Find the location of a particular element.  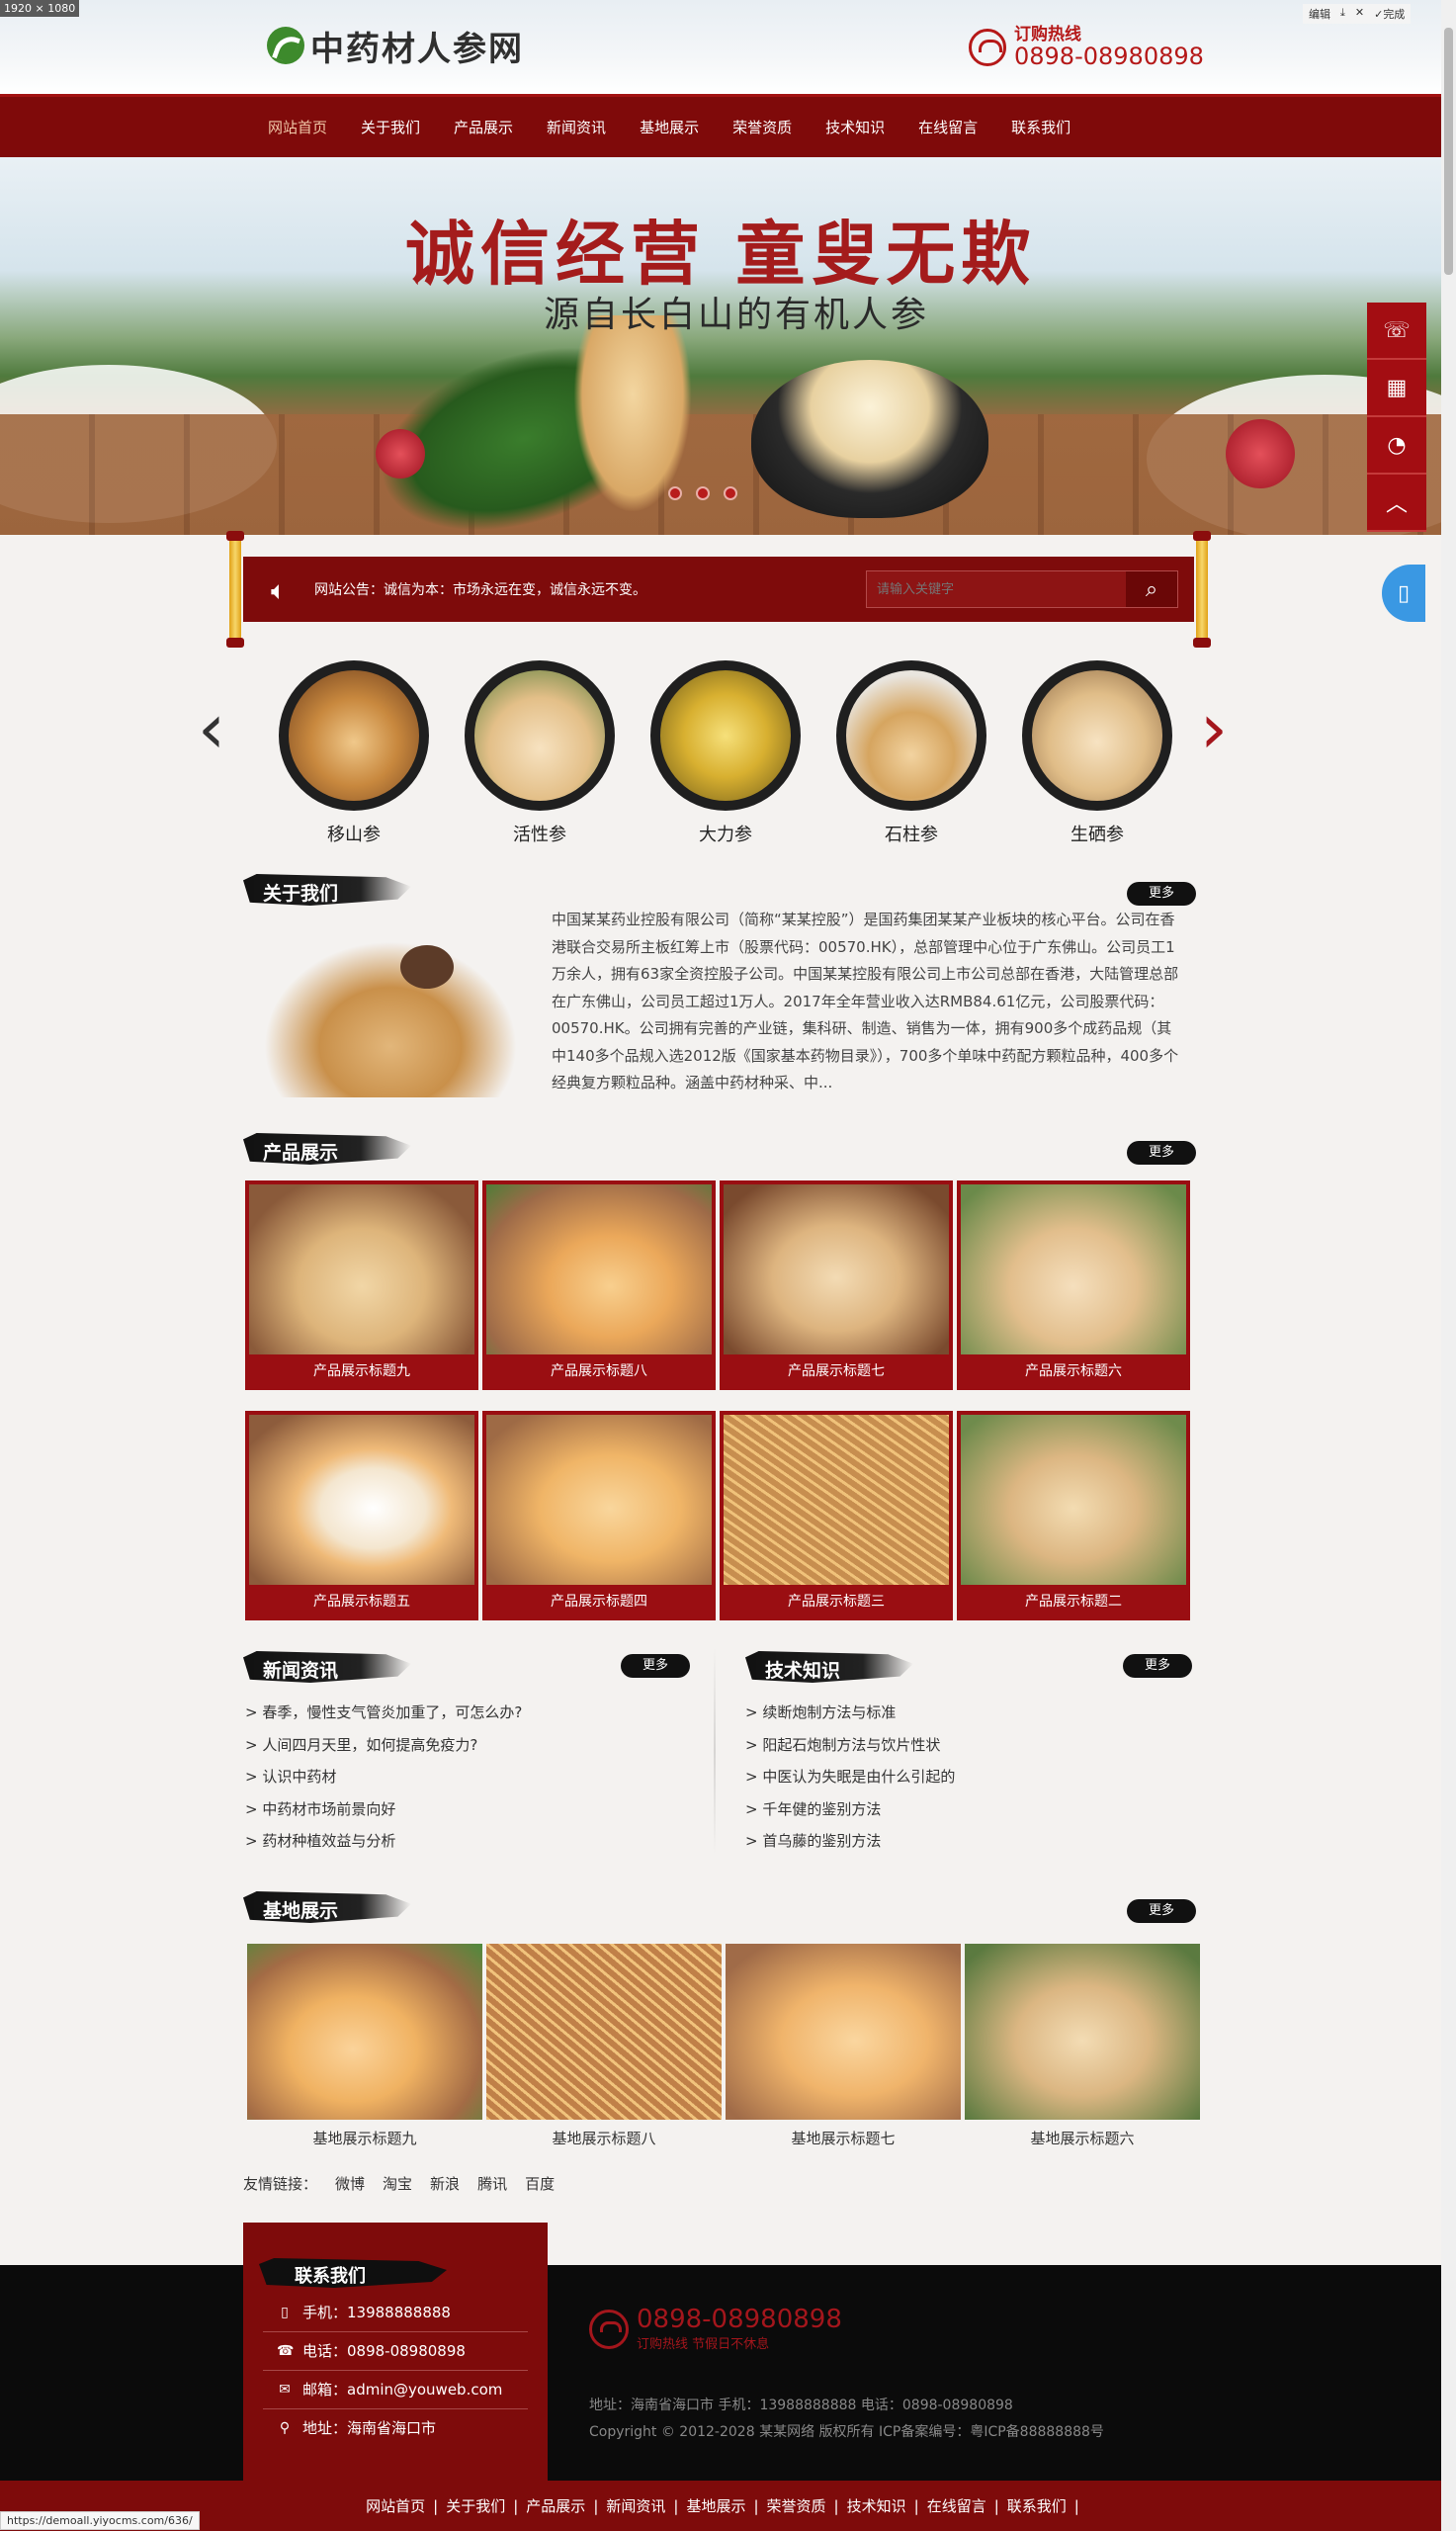

tech-more-button: 更多 is located at coordinates (1157, 1666).